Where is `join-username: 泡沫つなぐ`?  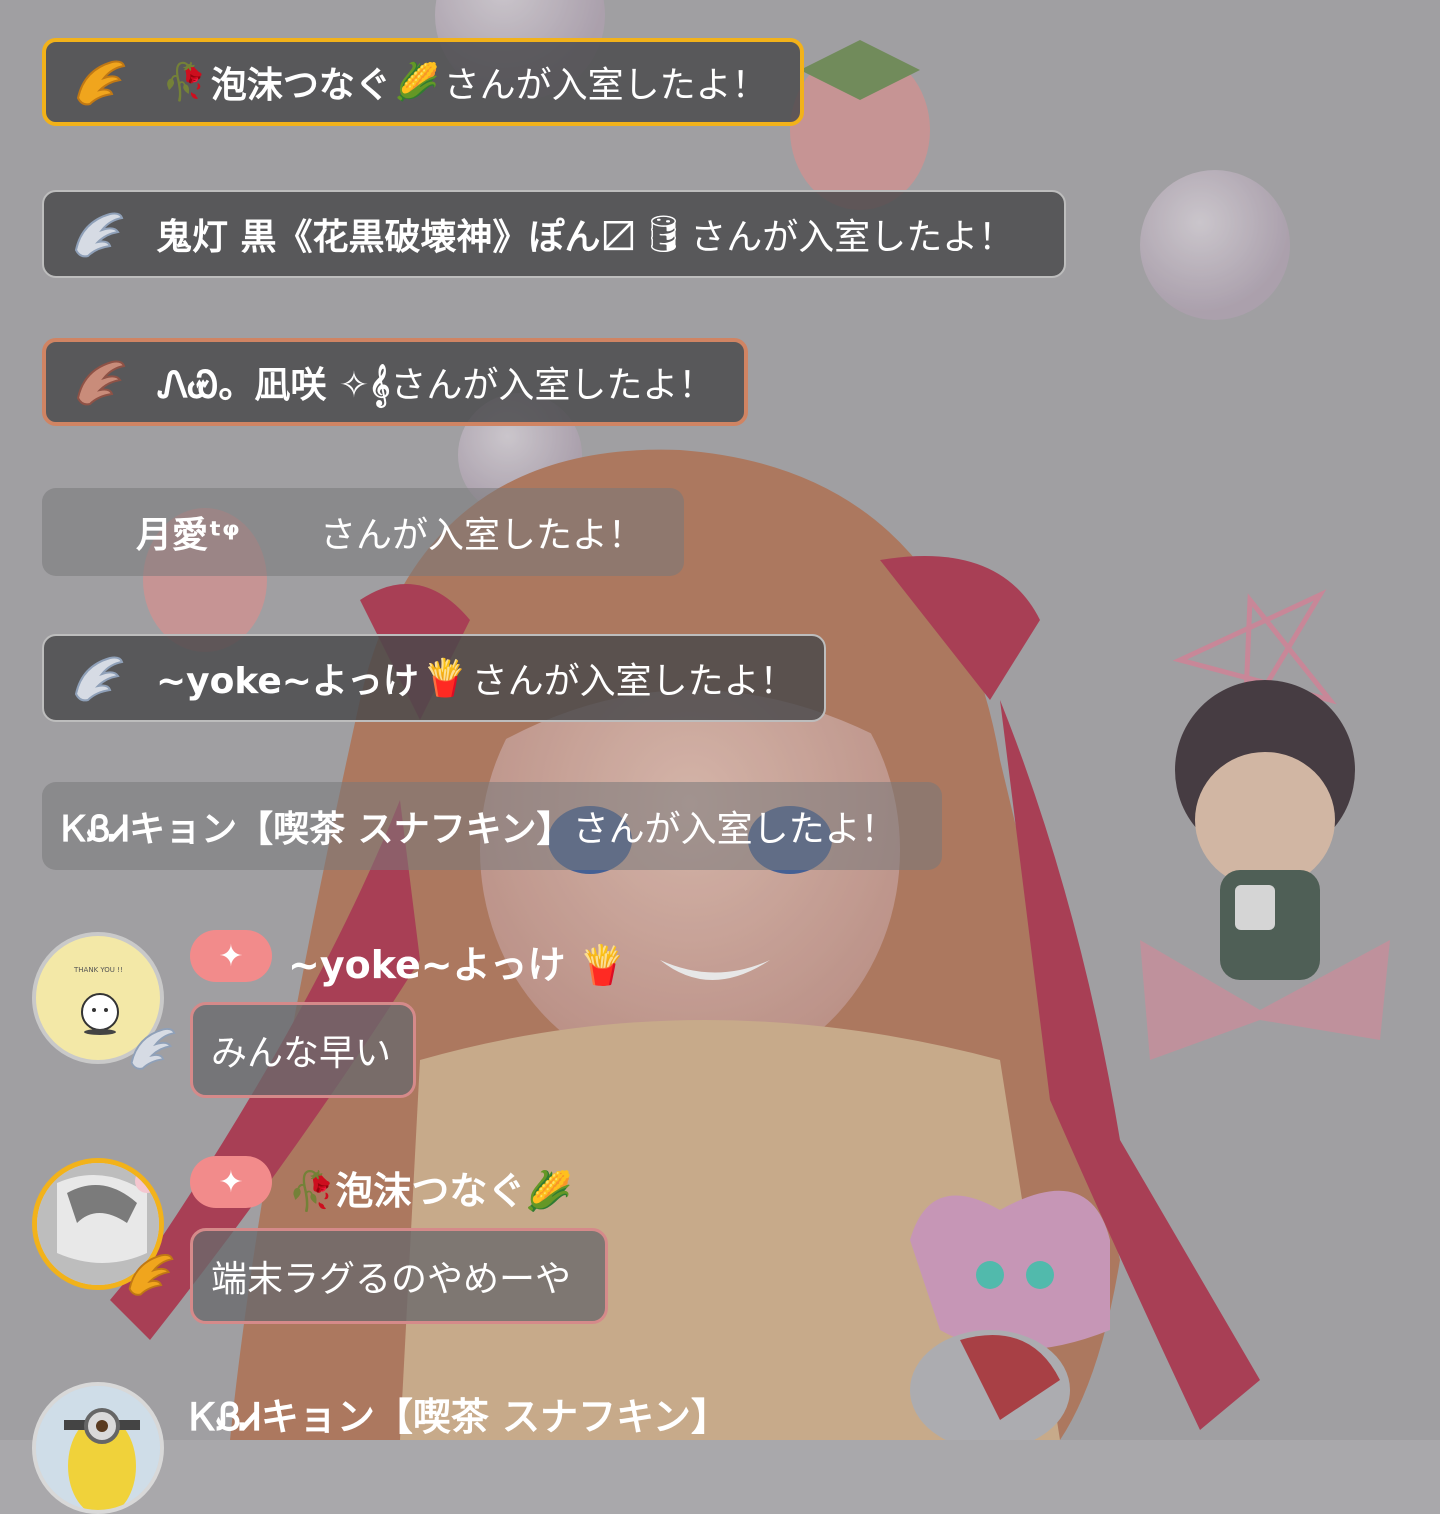 join-username: 泡沫つなぐ is located at coordinates (301, 82).